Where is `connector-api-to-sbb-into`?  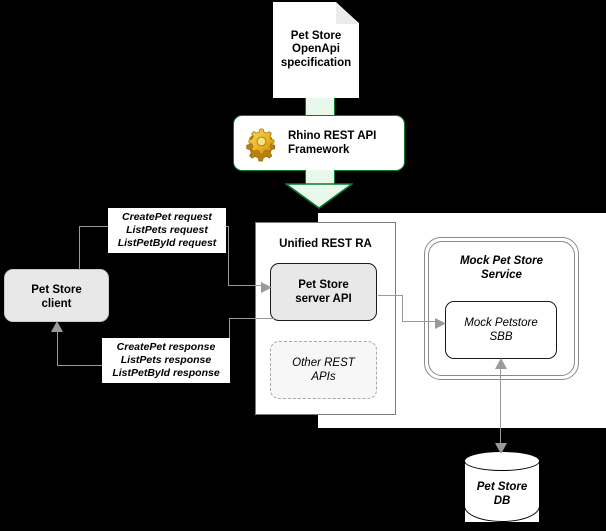 connector-api-to-sbb-into is located at coordinates (420, 322).